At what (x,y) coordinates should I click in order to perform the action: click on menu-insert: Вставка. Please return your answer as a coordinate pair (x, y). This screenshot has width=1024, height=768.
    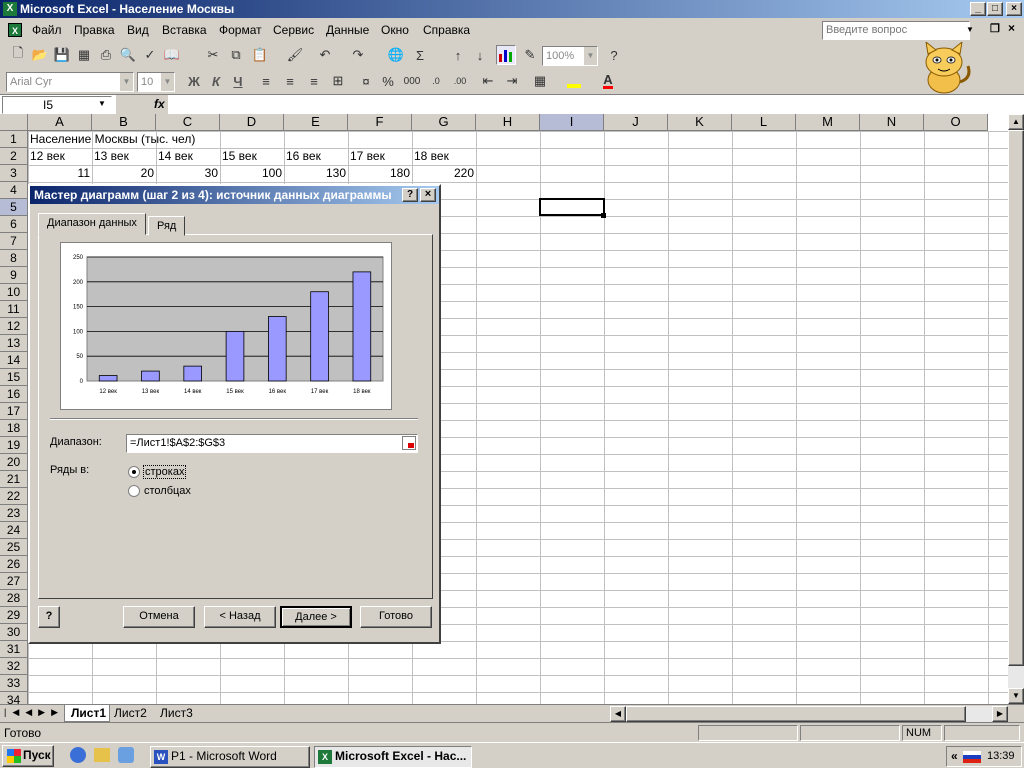
    Looking at the image, I should click on (184, 30).